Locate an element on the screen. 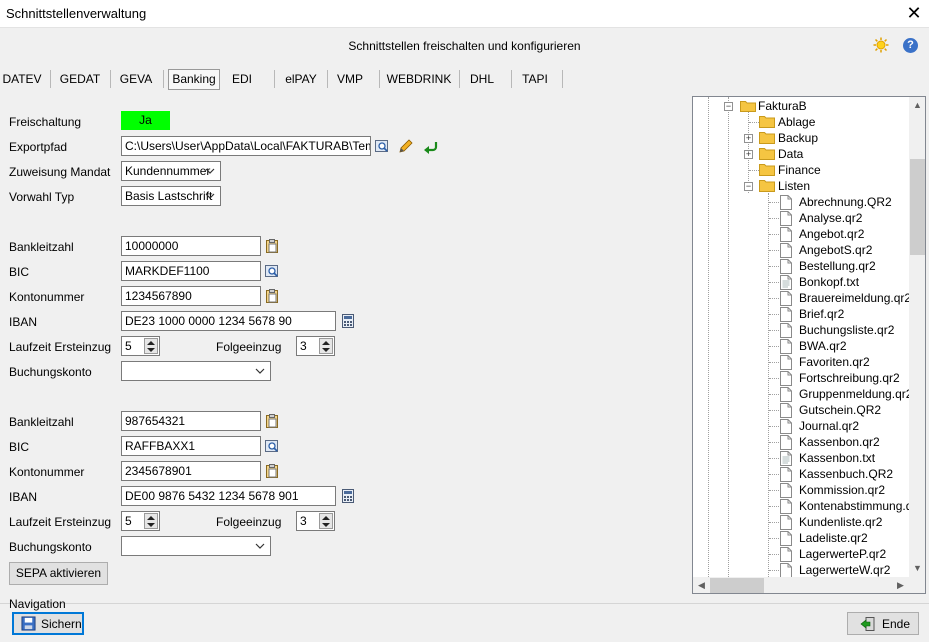  tree-file: Bestellung.qr2 is located at coordinates (837, 266).